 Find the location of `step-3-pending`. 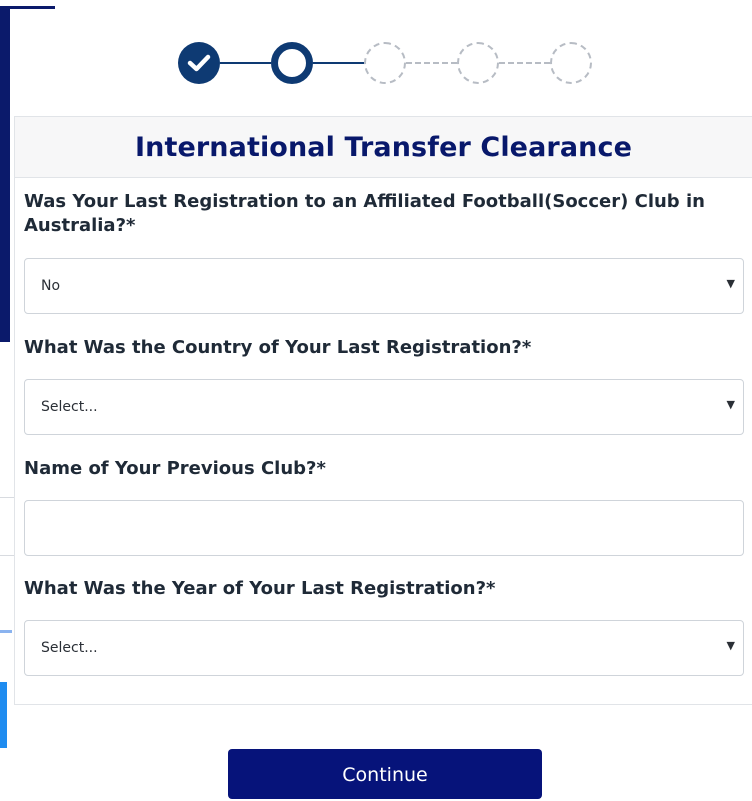

step-3-pending is located at coordinates (385, 63).